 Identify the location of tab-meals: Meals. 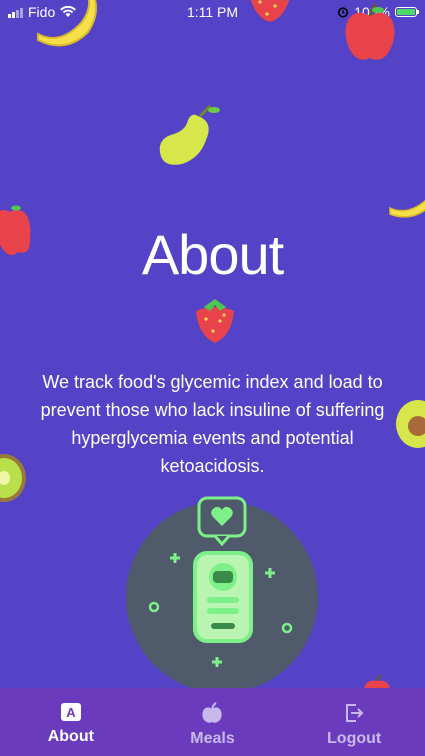
(212, 722).